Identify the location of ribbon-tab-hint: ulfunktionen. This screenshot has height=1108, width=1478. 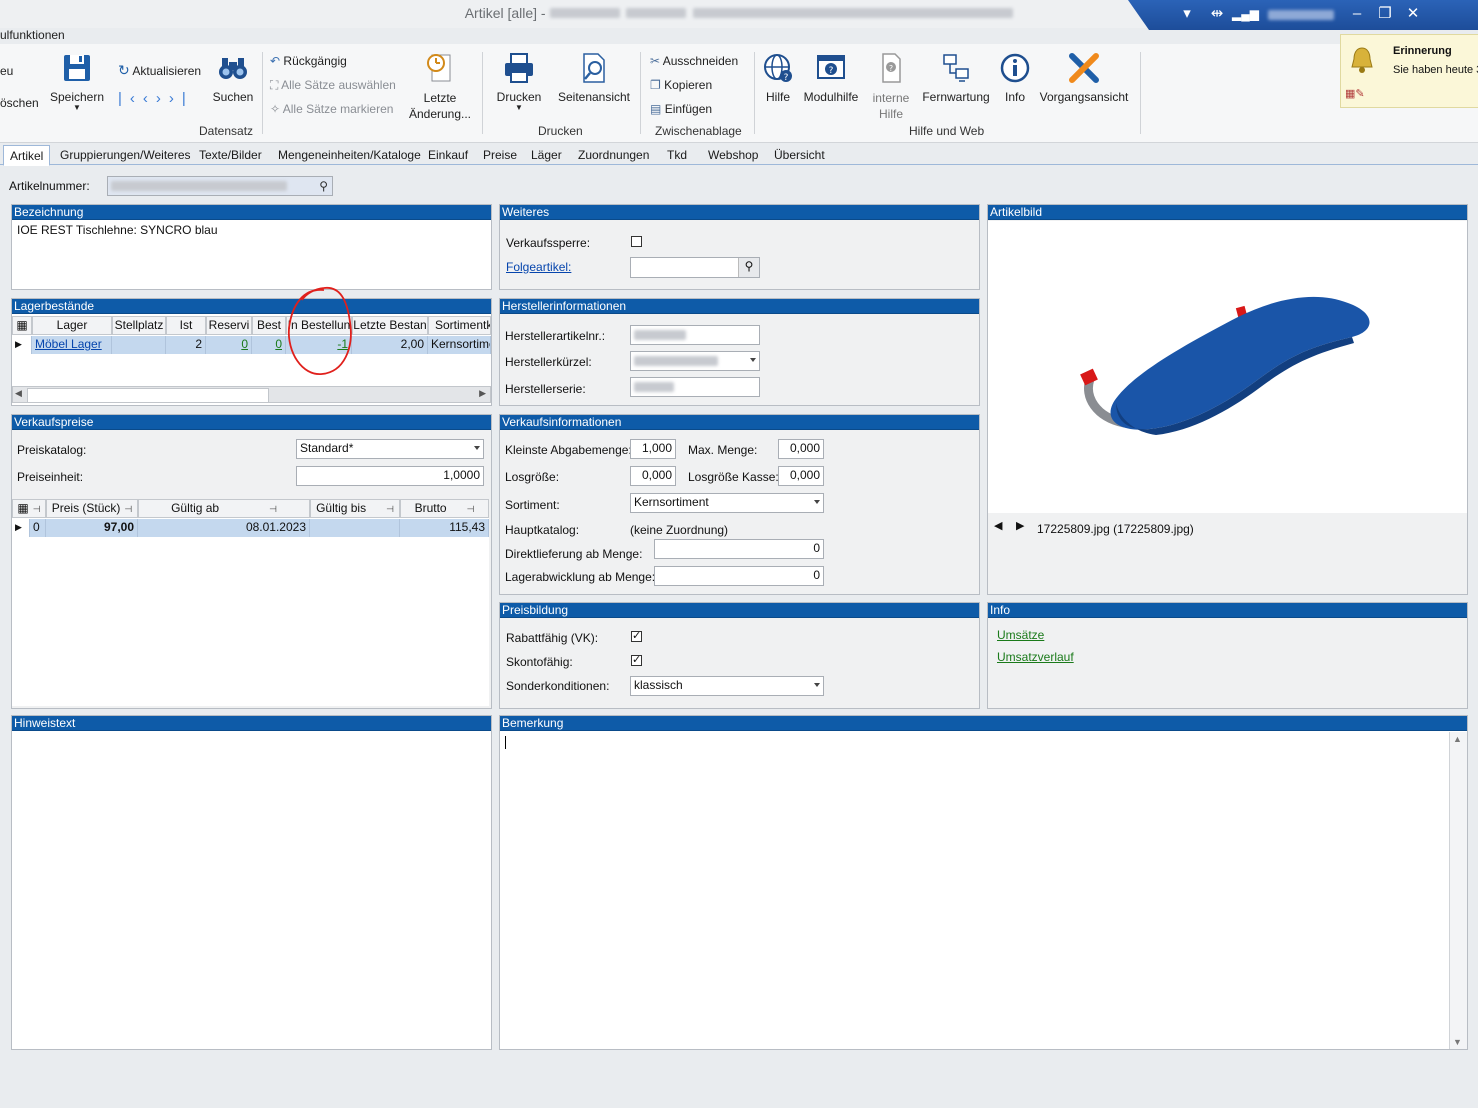
(32, 35).